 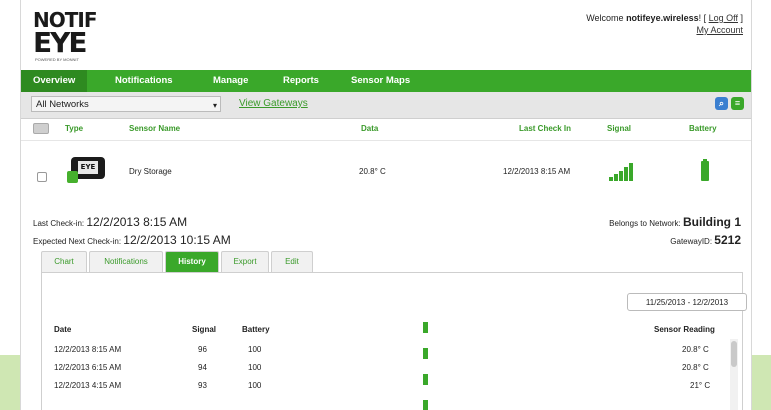 I want to click on toolbar: All Networks ▾ View Gateways ⌕ ≡, so click(x=386, y=105).